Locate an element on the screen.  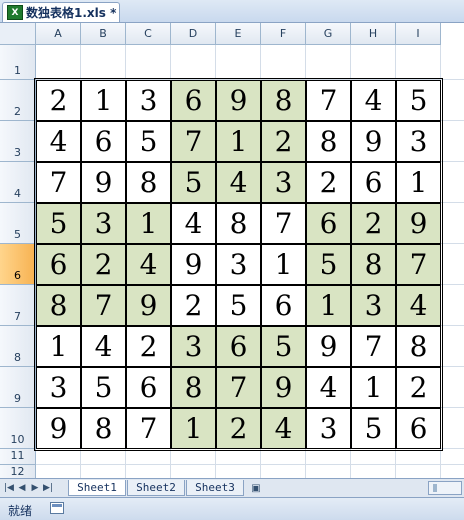
row-header-8: 8 is located at coordinates (18, 346).